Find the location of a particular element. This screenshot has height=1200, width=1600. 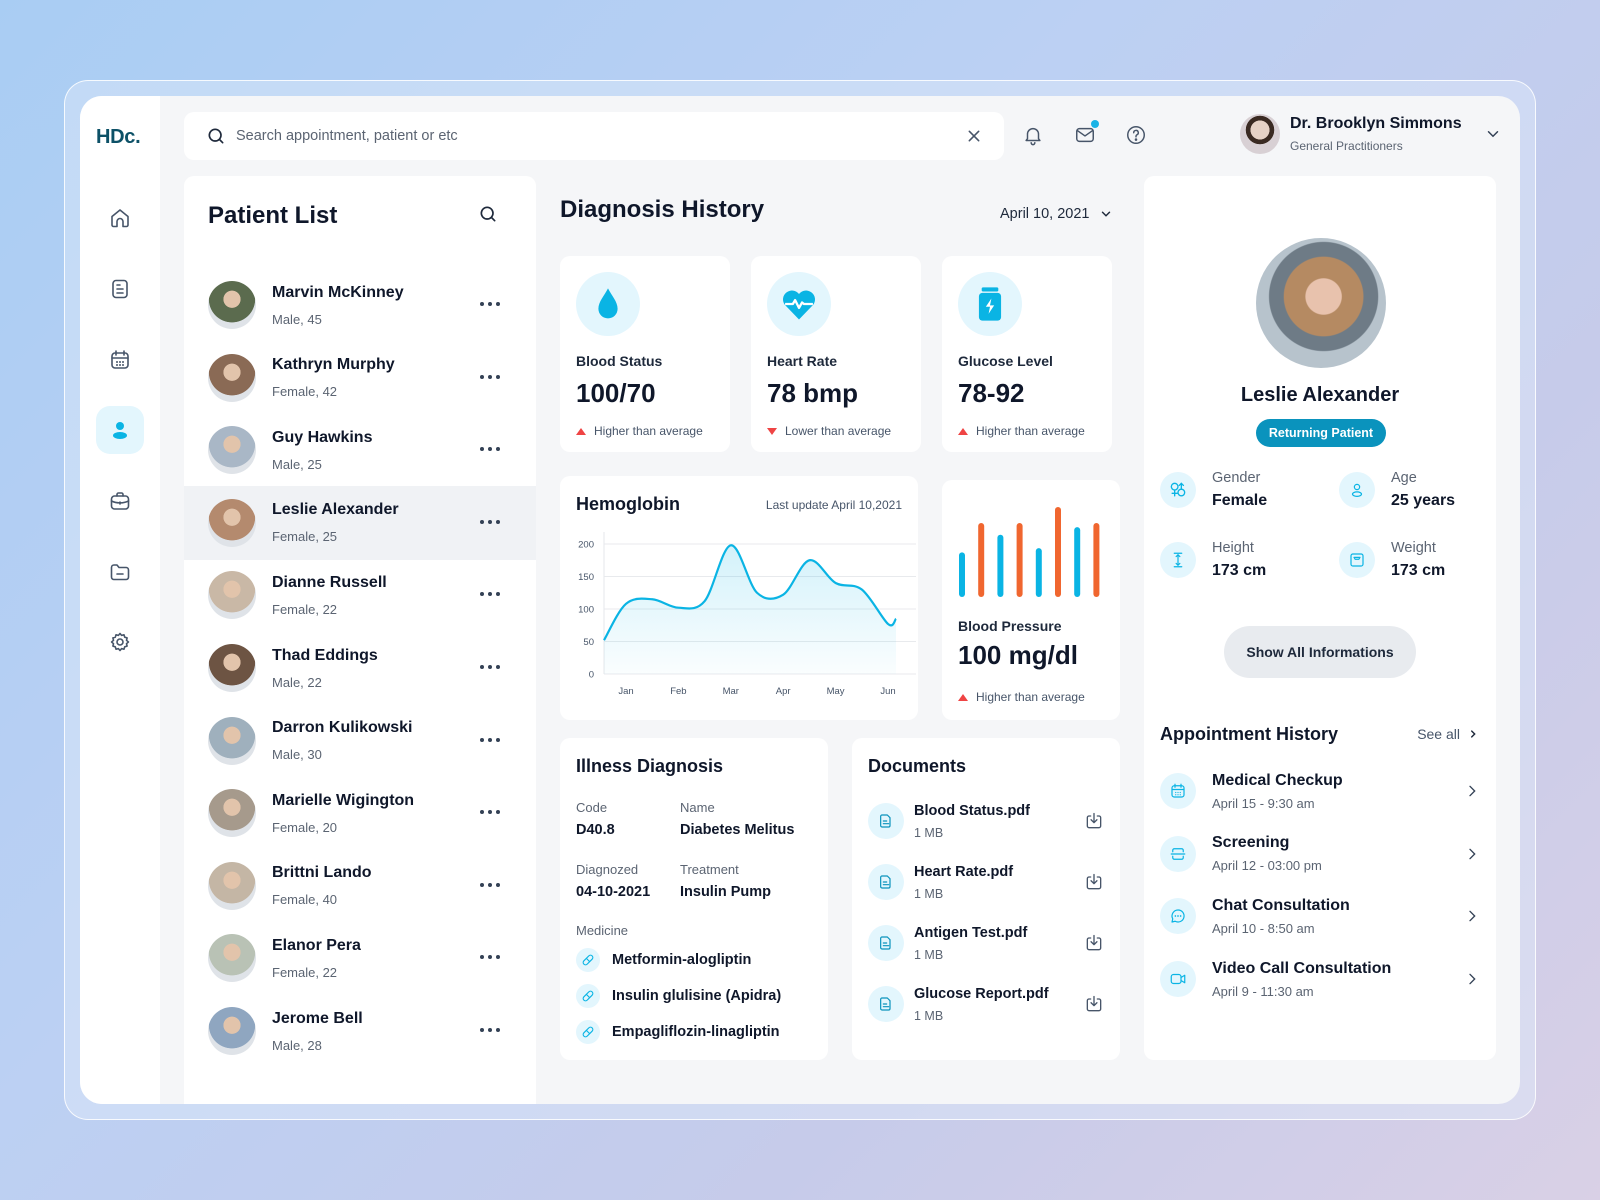

attr-icon-bg is located at coordinates (1357, 490).